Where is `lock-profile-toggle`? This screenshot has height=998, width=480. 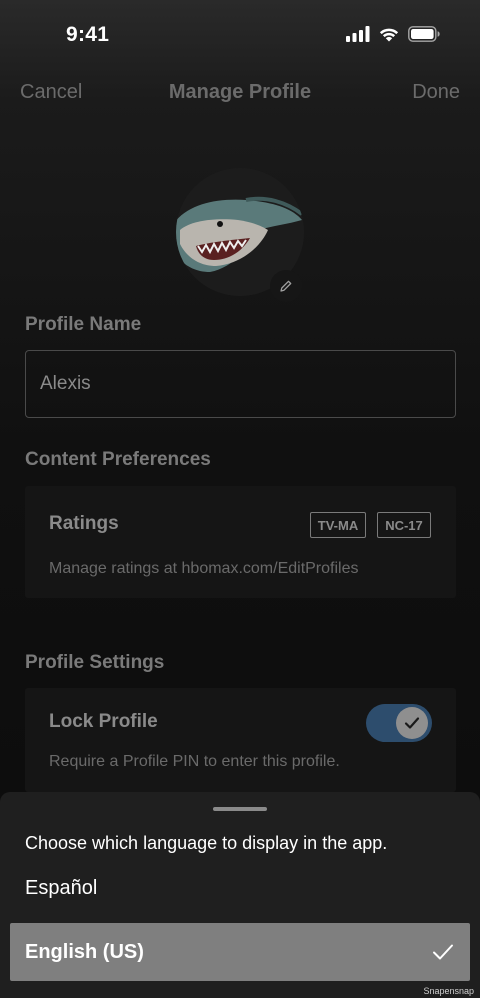 lock-profile-toggle is located at coordinates (399, 723).